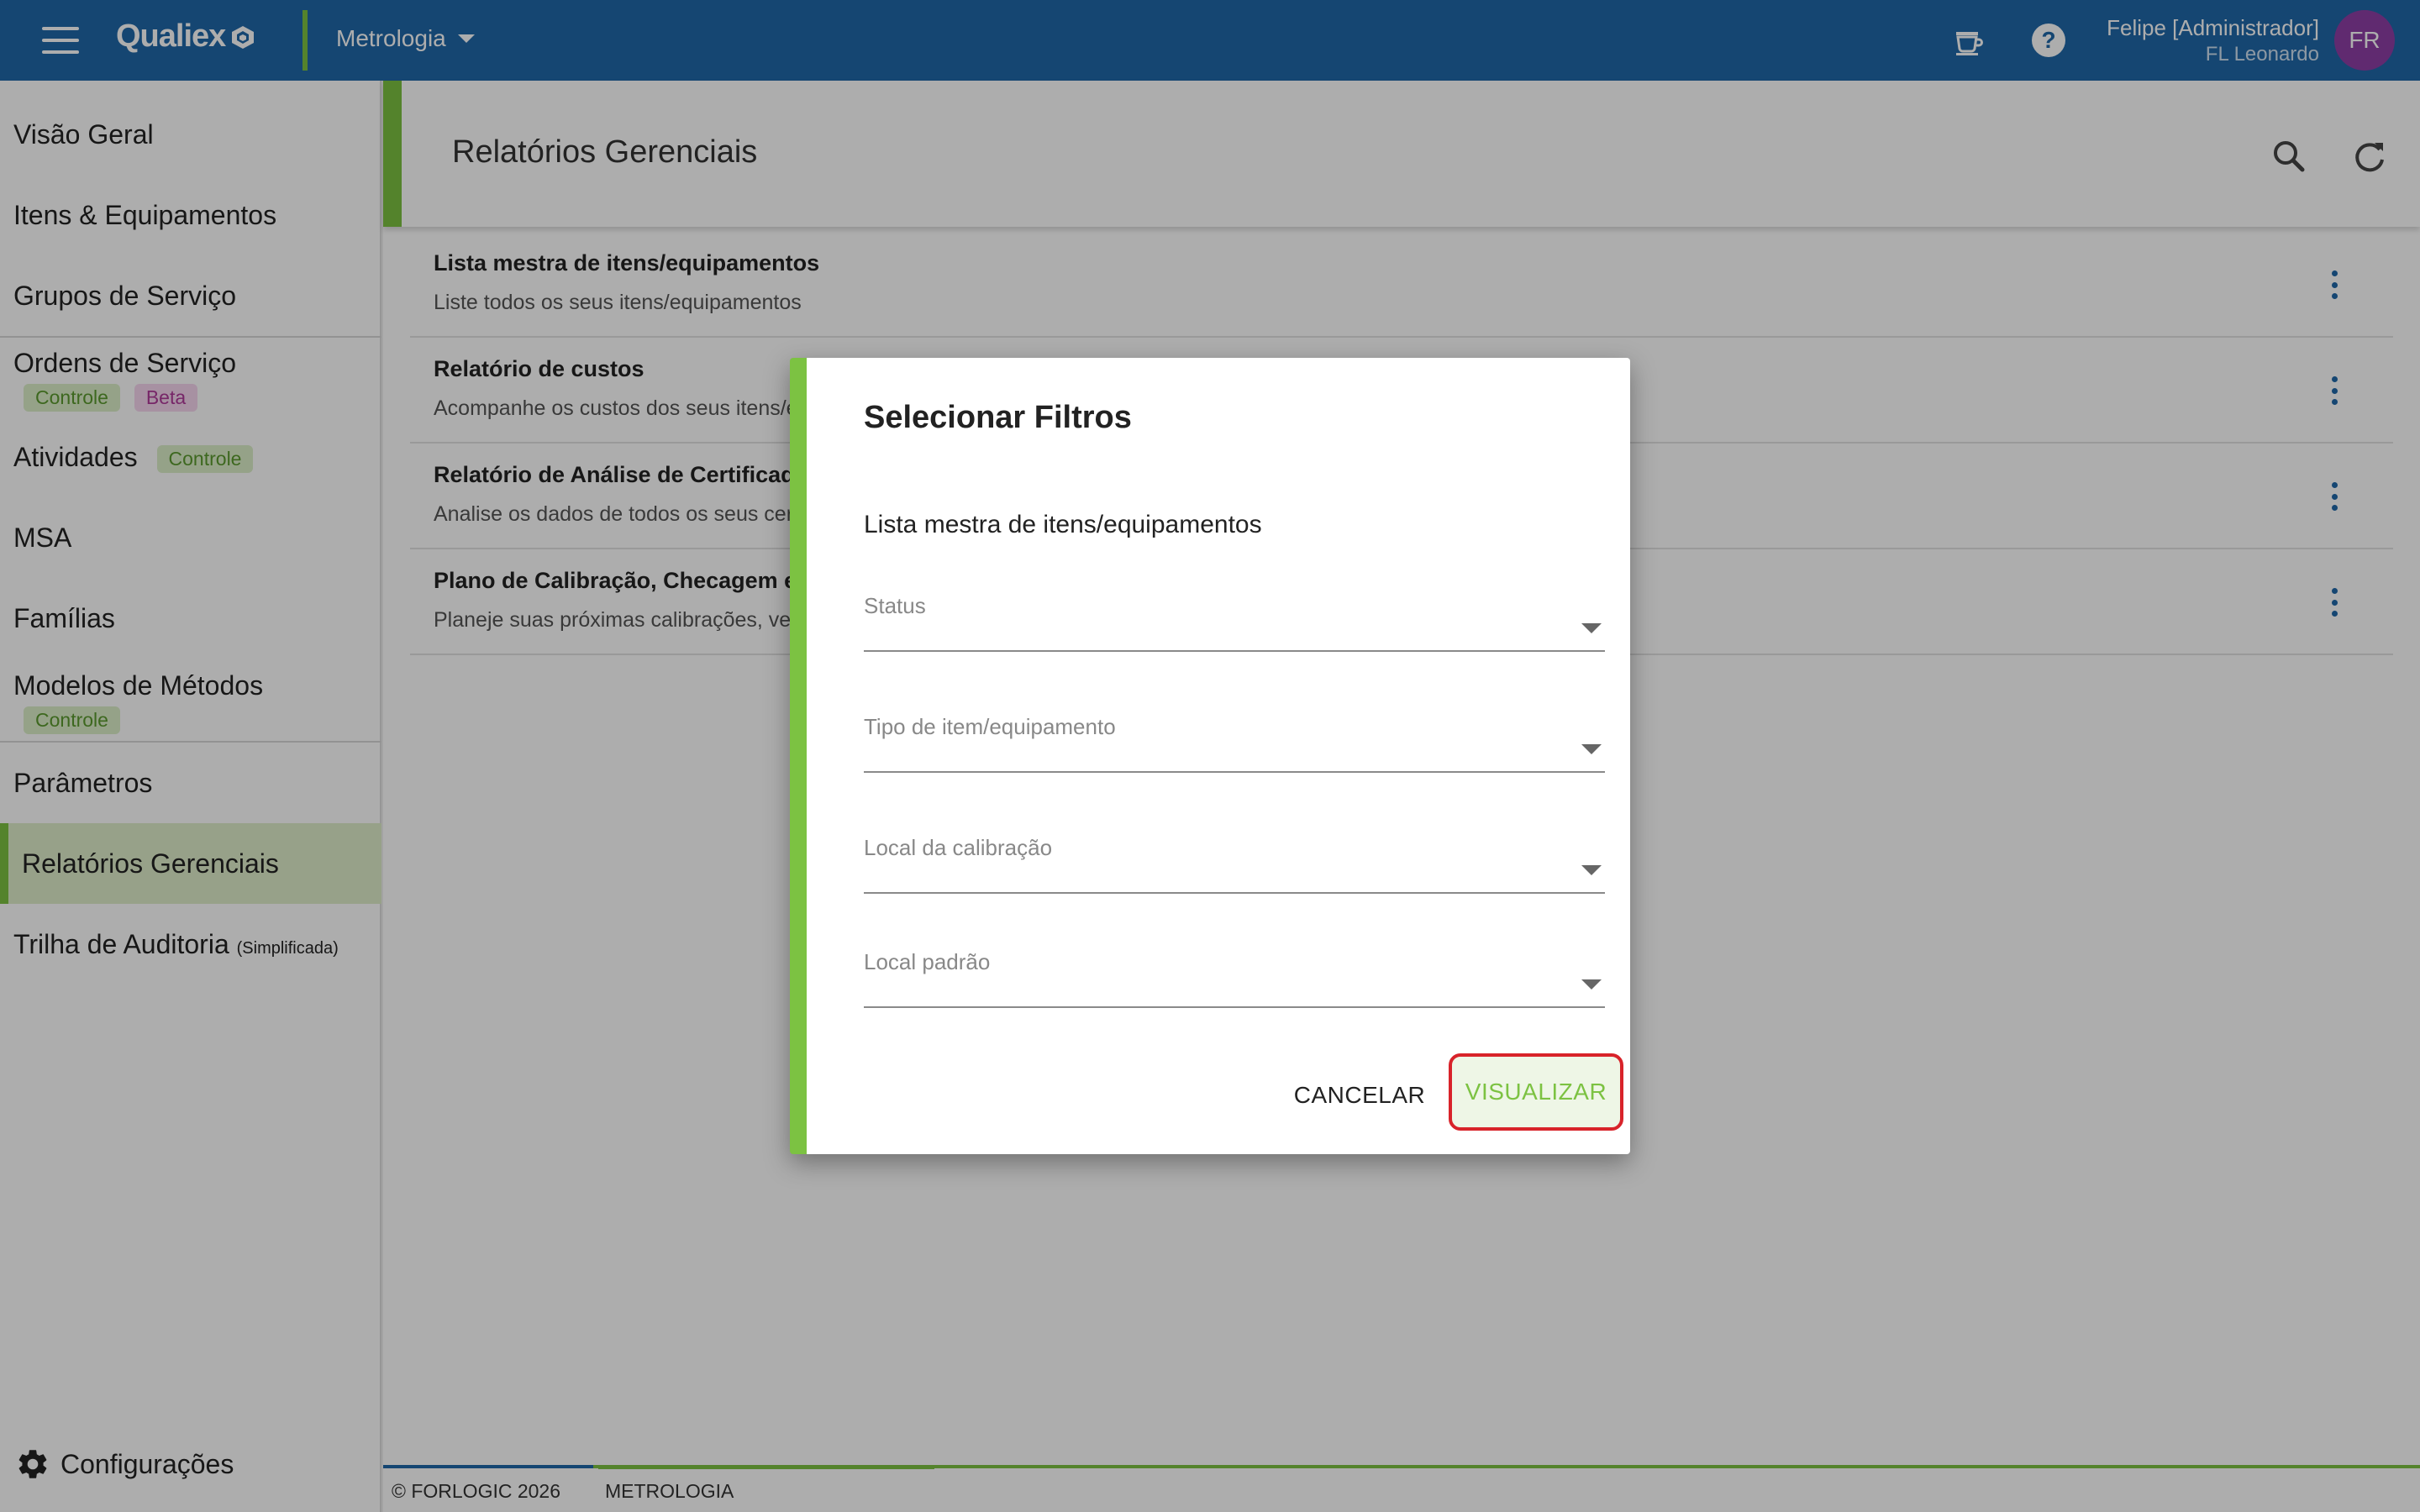 The height and width of the screenshot is (1512, 2420). What do you see at coordinates (928, 961) in the screenshot?
I see `field-label: Local padrão` at bounding box center [928, 961].